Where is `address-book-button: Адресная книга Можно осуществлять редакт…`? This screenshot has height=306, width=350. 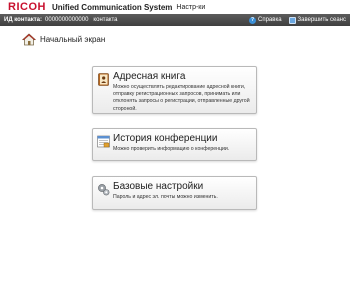
address-book-button: Адресная книга Можно осуществлять редакт… is located at coordinates (174, 90).